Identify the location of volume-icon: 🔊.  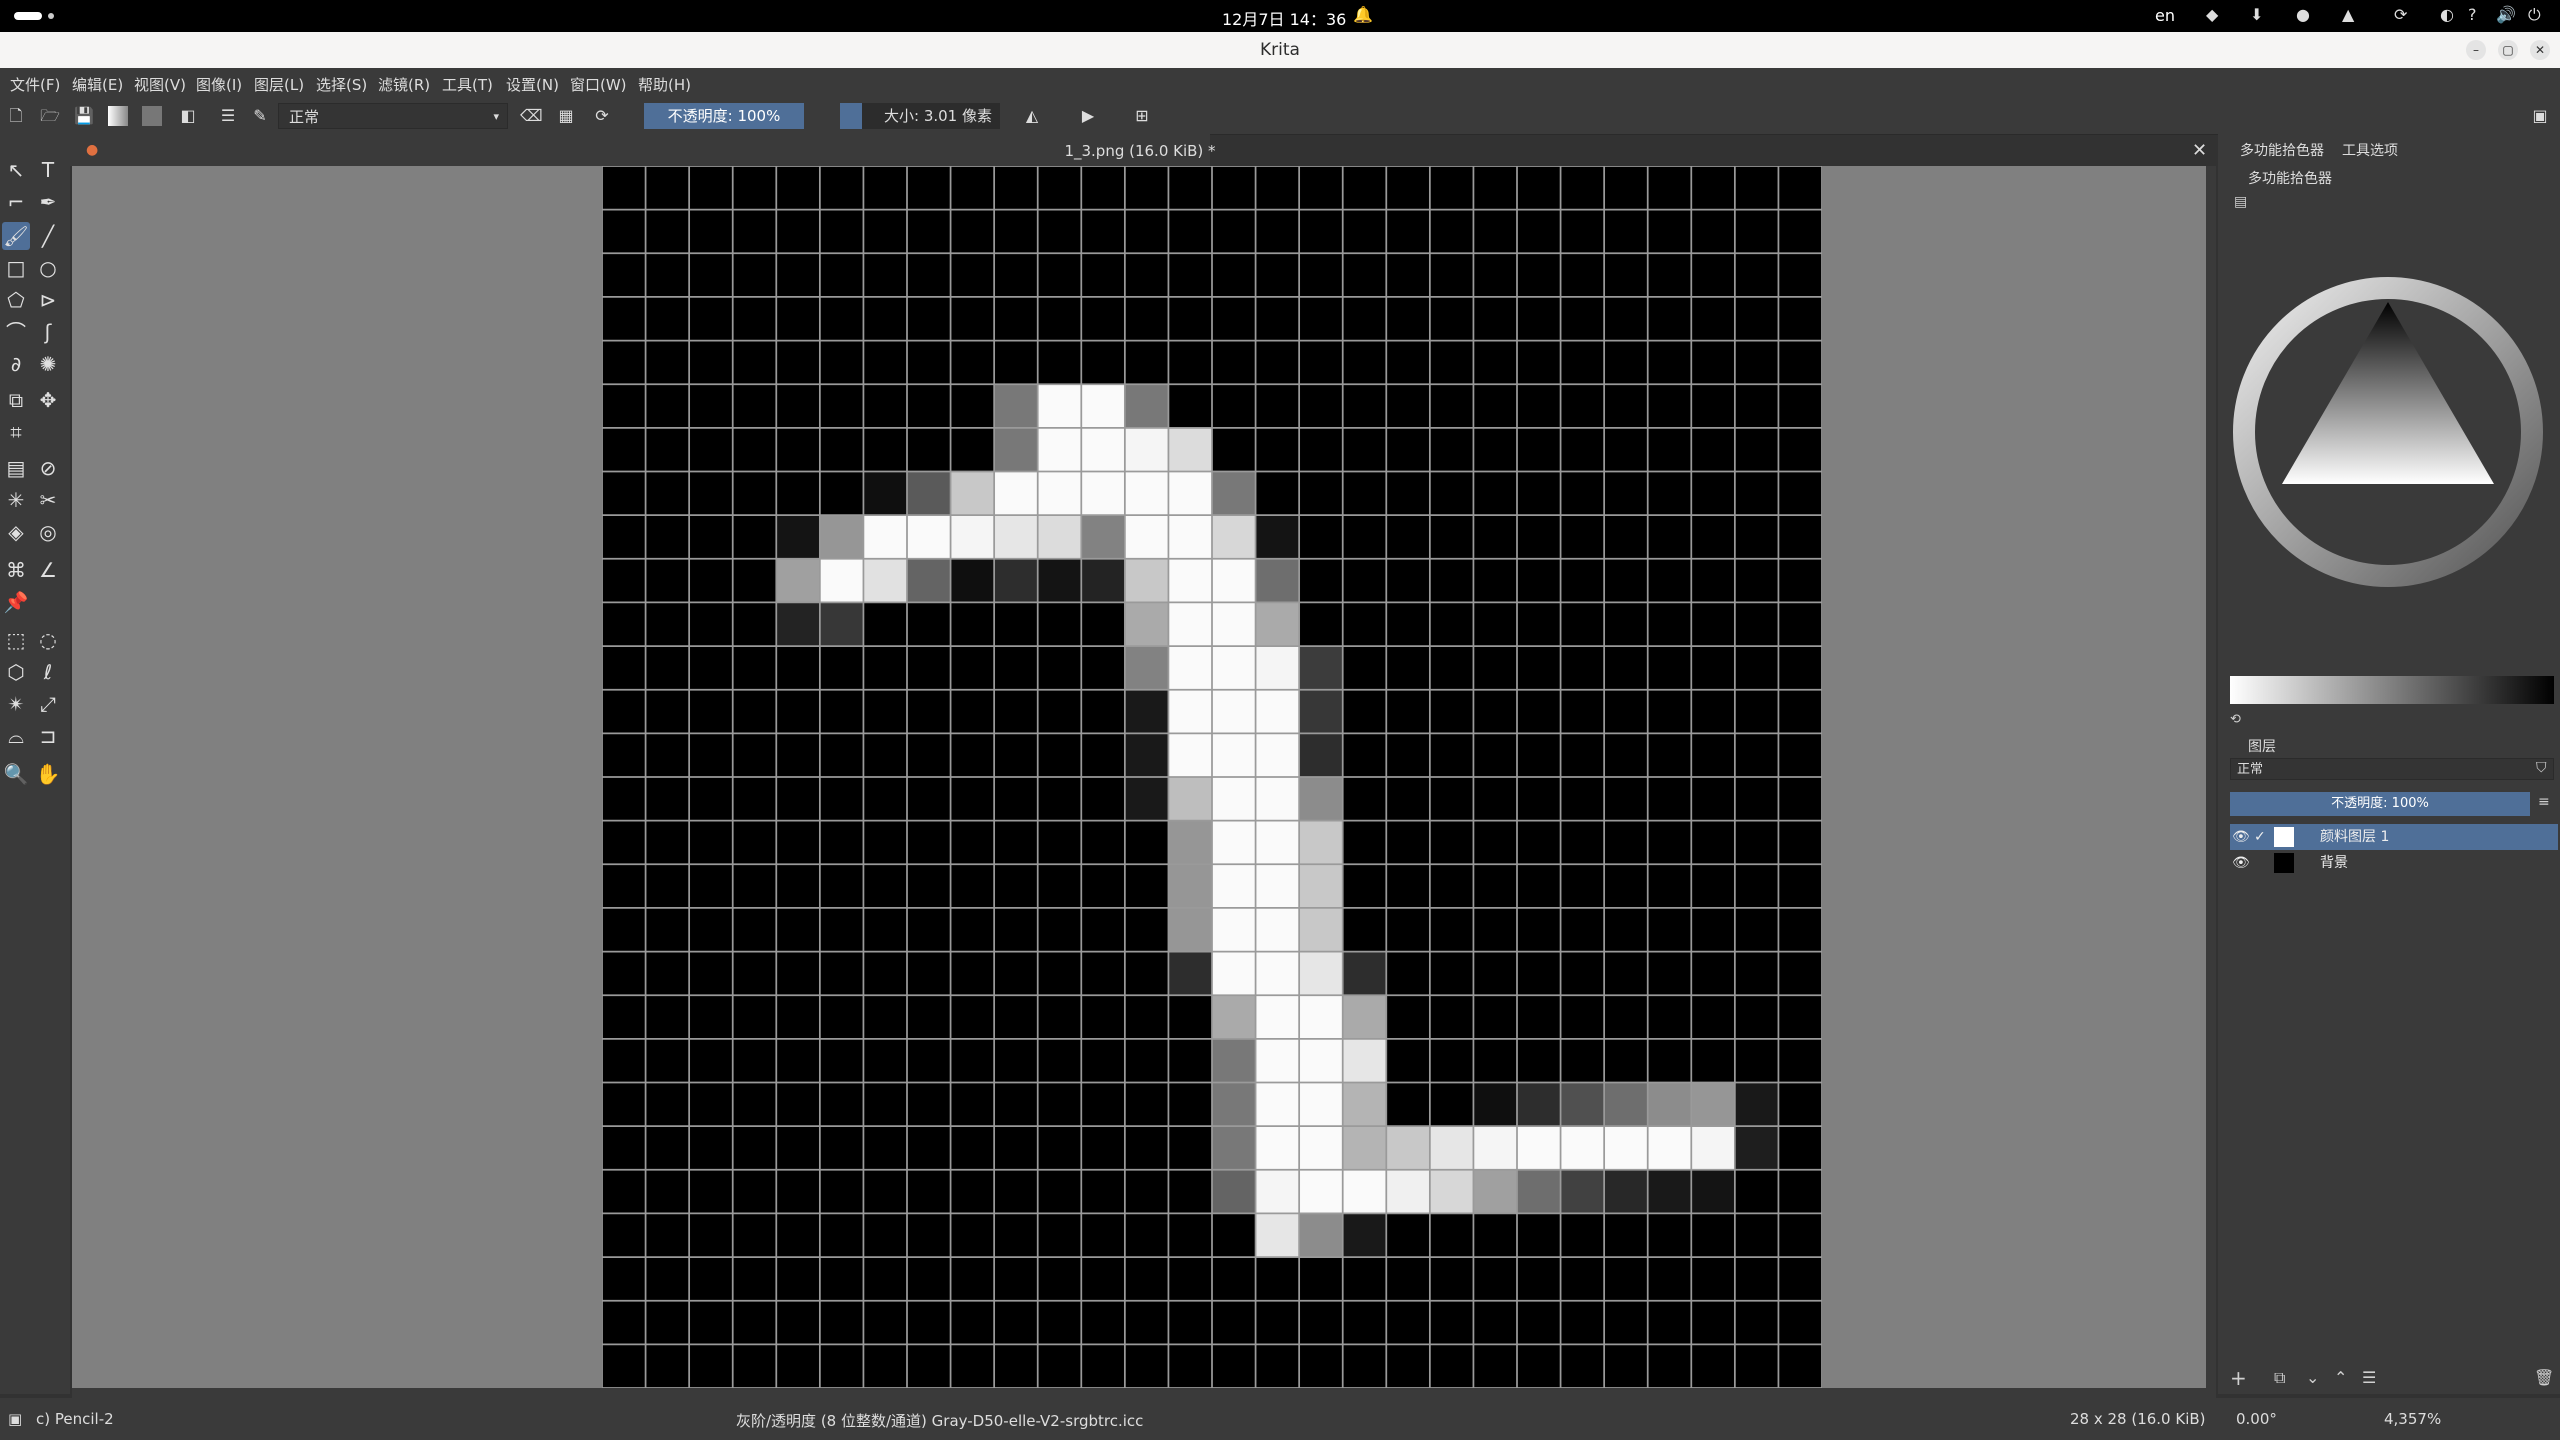
(2506, 14).